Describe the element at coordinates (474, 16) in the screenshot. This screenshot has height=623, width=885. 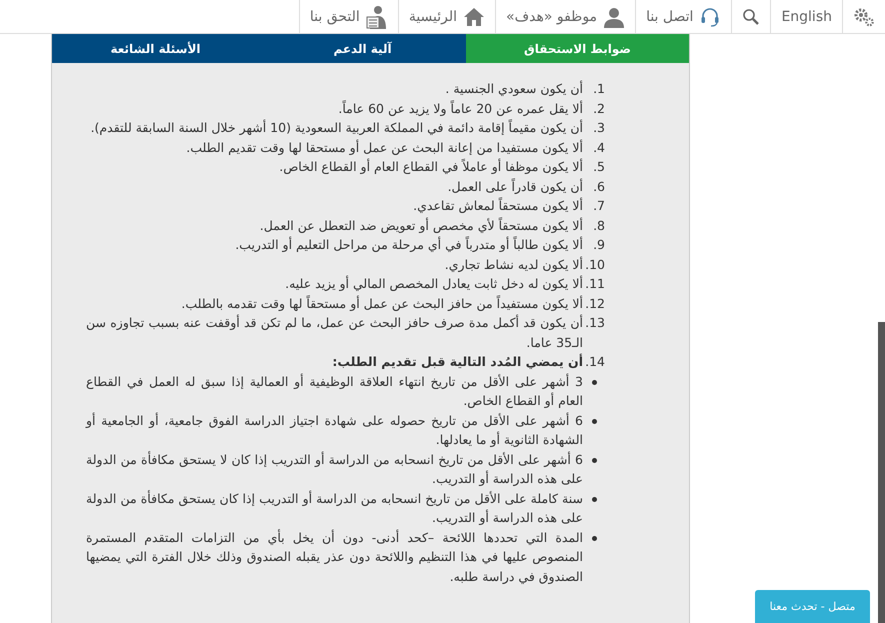
I see `house-icon` at that location.